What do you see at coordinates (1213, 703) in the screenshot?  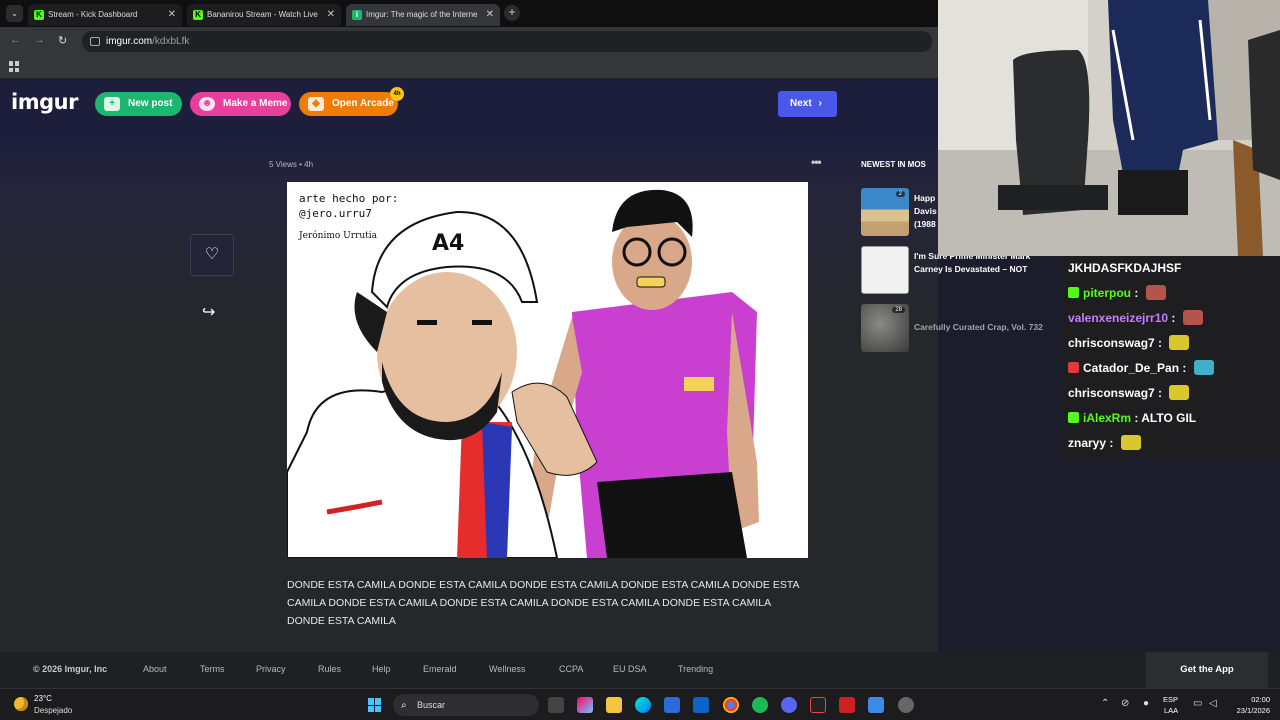 I see `volume-icon: ◁` at bounding box center [1213, 703].